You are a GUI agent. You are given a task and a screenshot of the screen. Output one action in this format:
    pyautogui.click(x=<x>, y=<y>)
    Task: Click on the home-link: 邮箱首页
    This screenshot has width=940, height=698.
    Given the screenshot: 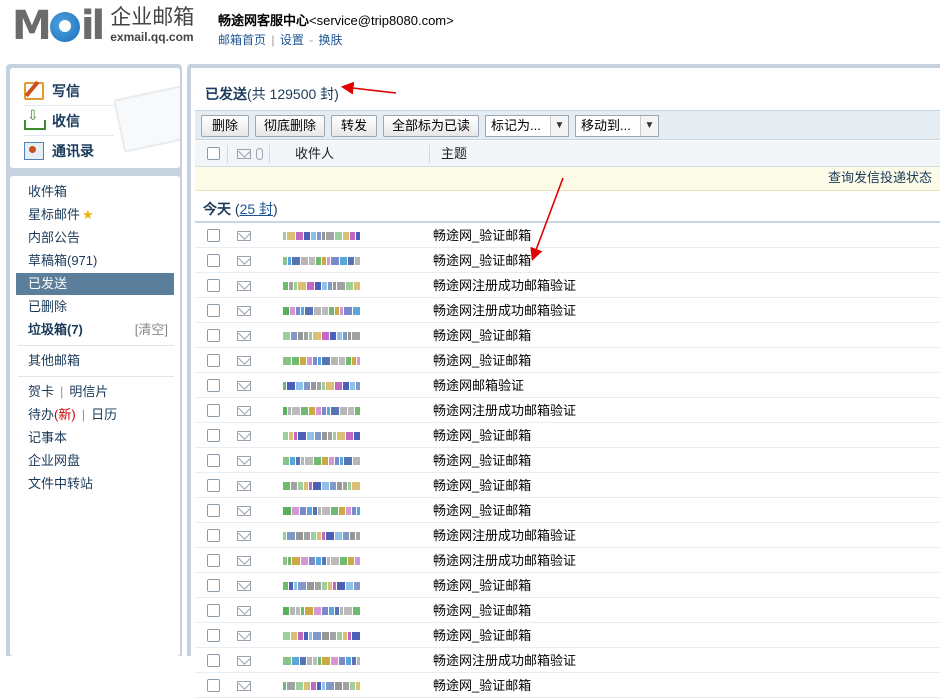 What is the action you would take?
    pyautogui.click(x=242, y=40)
    